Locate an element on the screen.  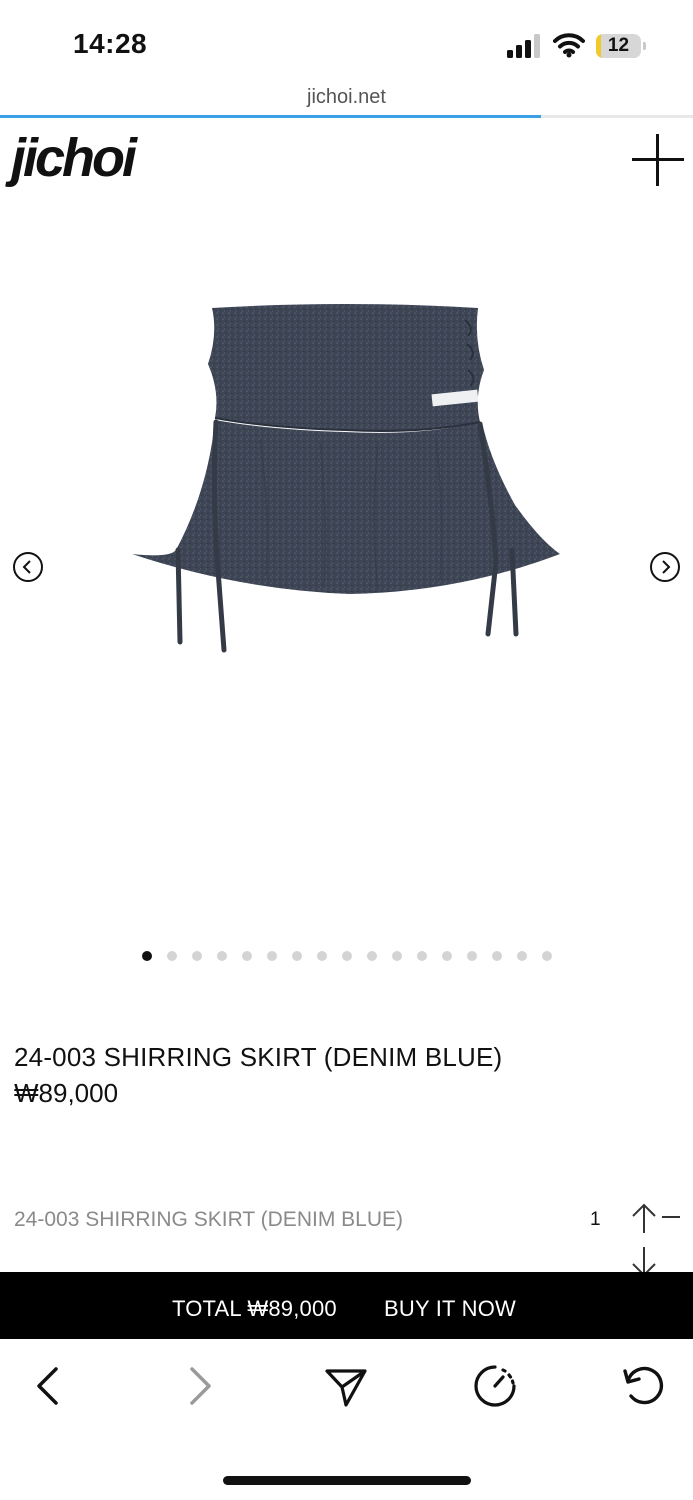
cellular-signal-icon is located at coordinates (523, 46).